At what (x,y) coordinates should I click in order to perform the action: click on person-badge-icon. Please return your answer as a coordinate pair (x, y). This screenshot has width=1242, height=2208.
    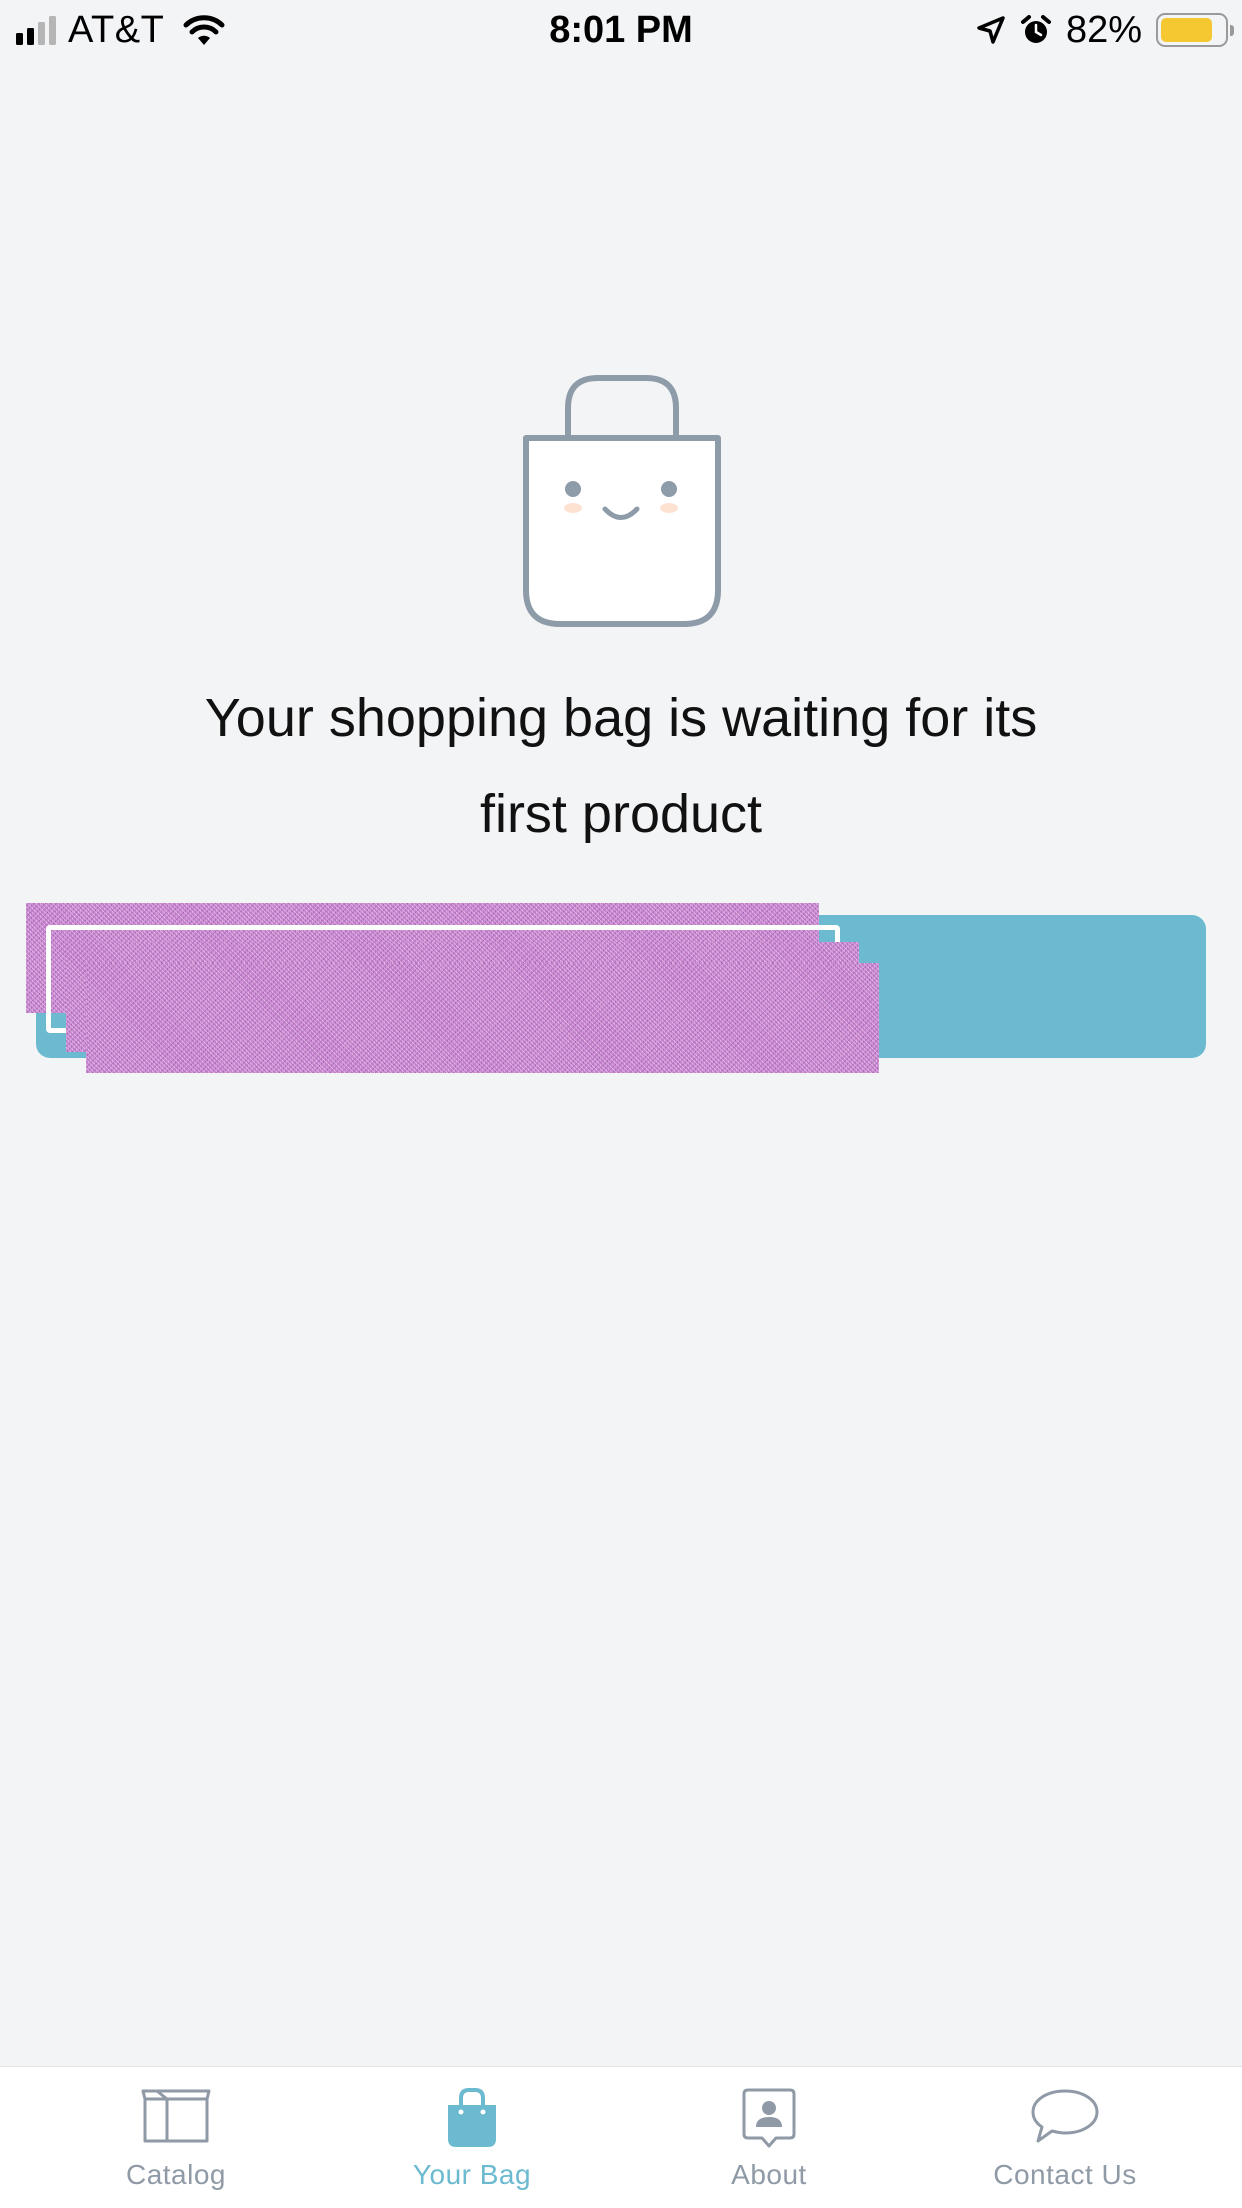
    Looking at the image, I should click on (769, 2118).